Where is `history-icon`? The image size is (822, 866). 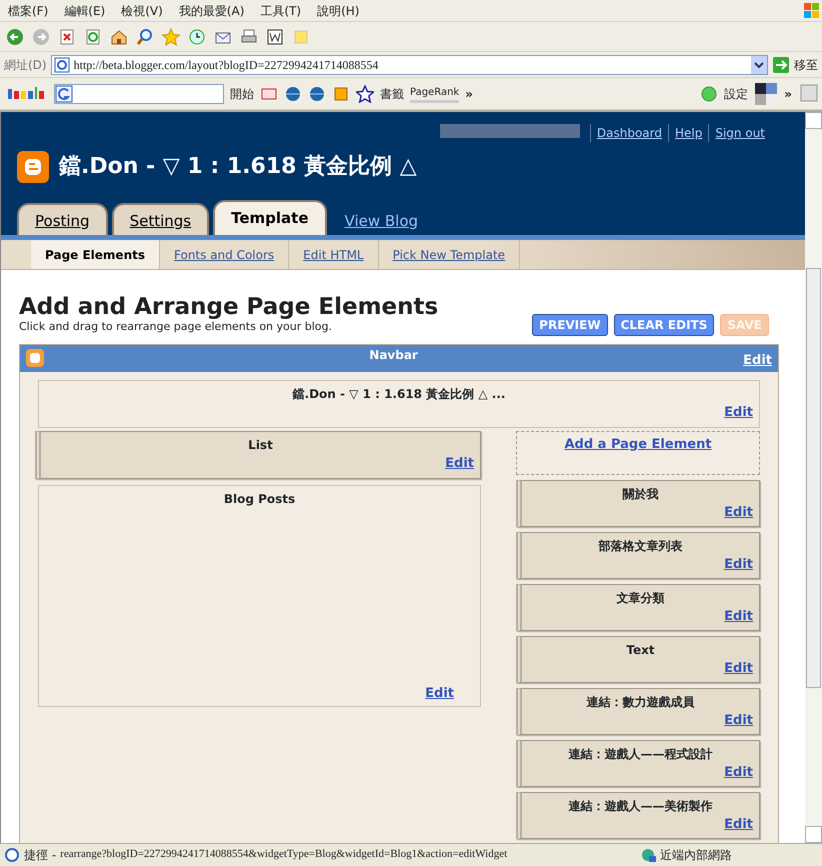
history-icon is located at coordinates (197, 37).